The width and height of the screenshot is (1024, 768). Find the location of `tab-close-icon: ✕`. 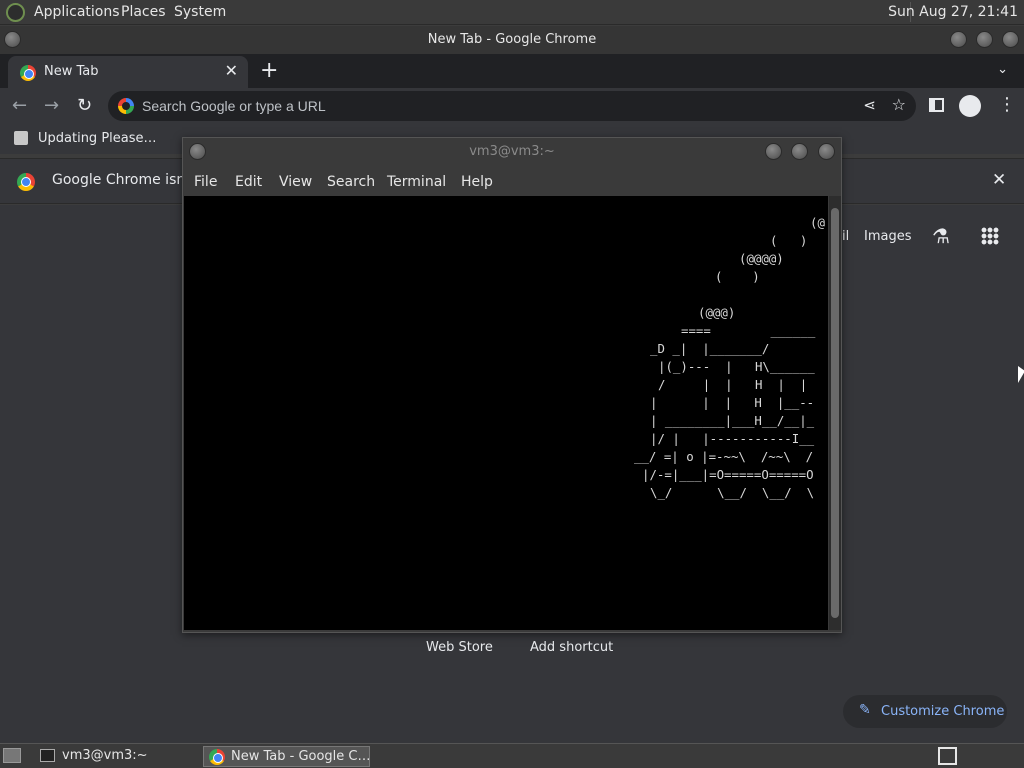

tab-close-icon: ✕ is located at coordinates (231, 70).